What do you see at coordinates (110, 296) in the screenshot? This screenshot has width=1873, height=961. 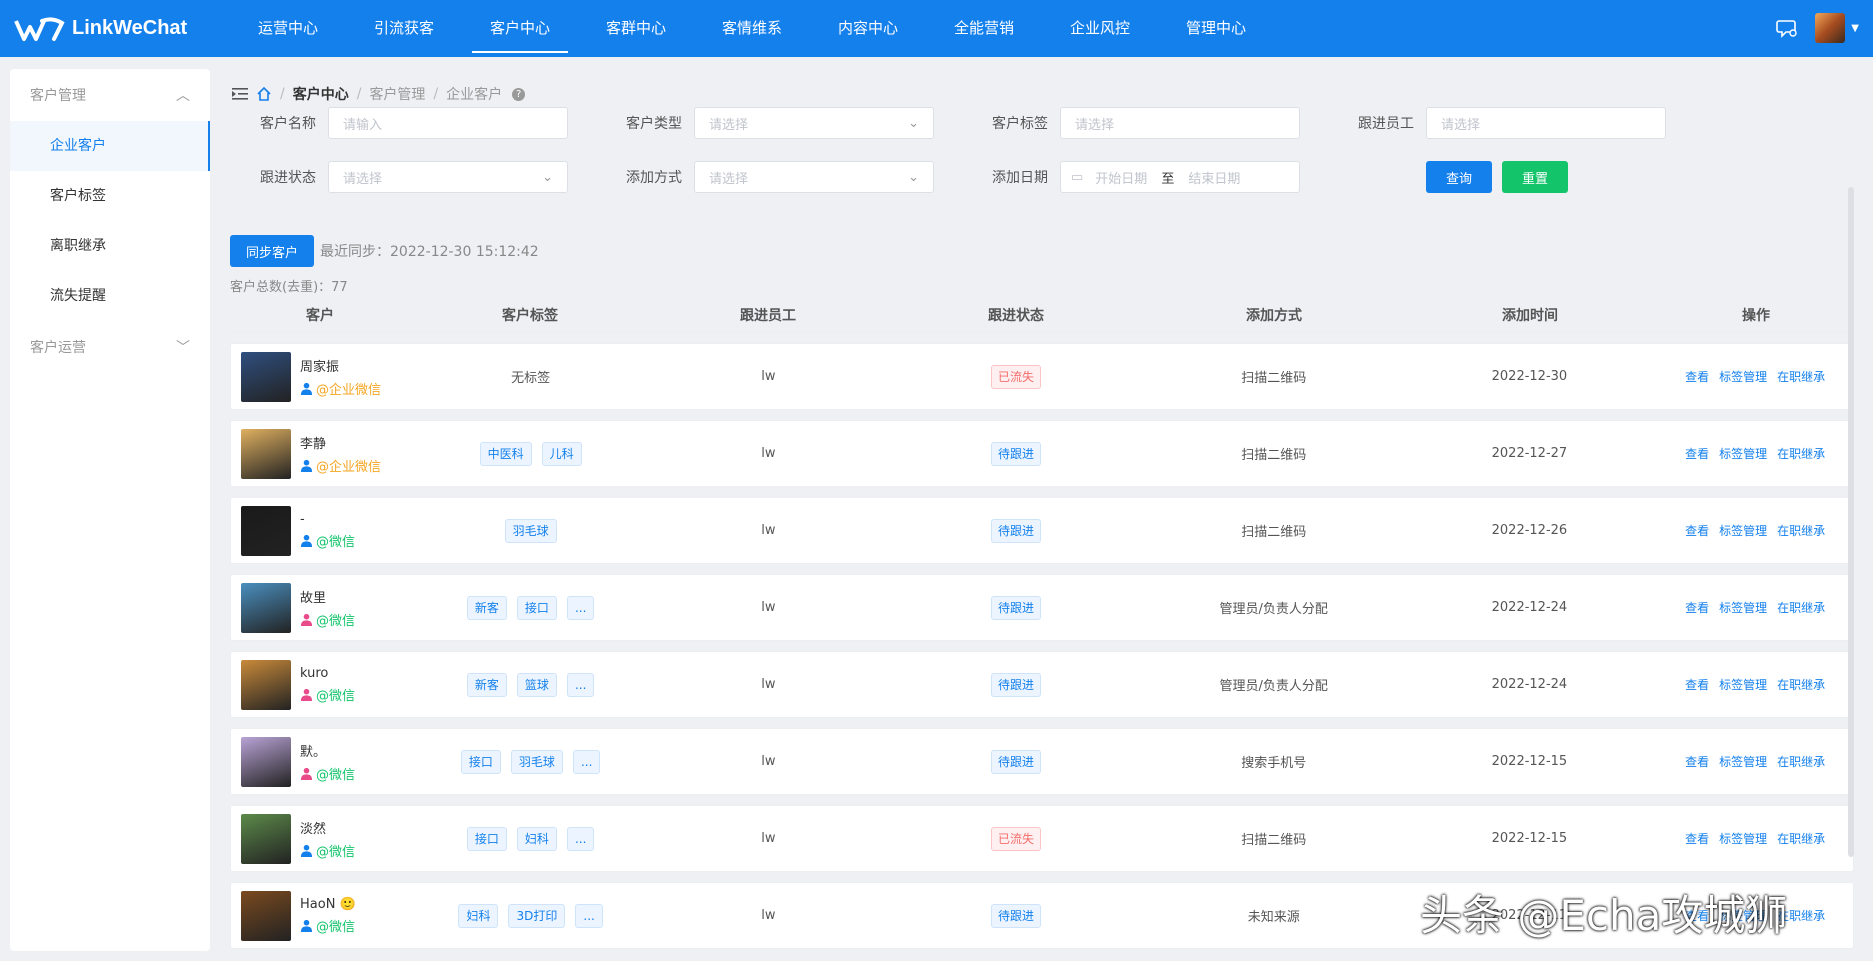 I see `sidebar-item: 流失提醒` at bounding box center [110, 296].